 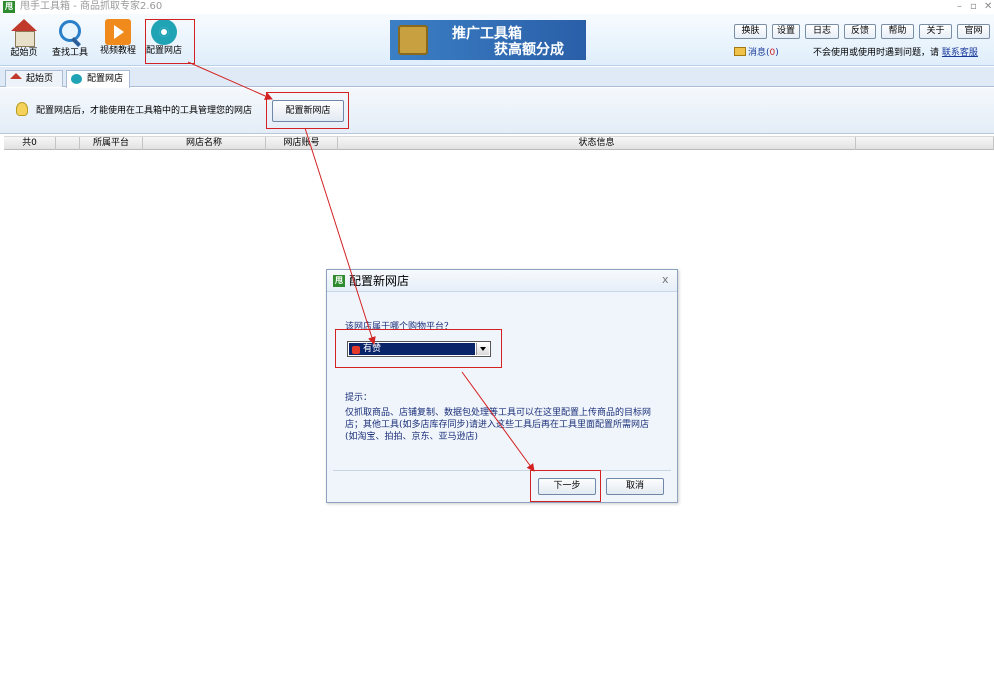 I want to click on arrow-select-to-next, so click(x=498, y=421).